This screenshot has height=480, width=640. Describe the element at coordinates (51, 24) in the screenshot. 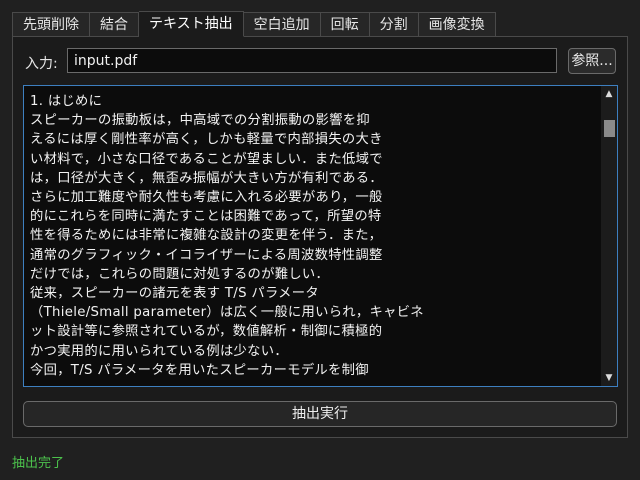

I see `tab-head-delete: 先頭削除` at that location.